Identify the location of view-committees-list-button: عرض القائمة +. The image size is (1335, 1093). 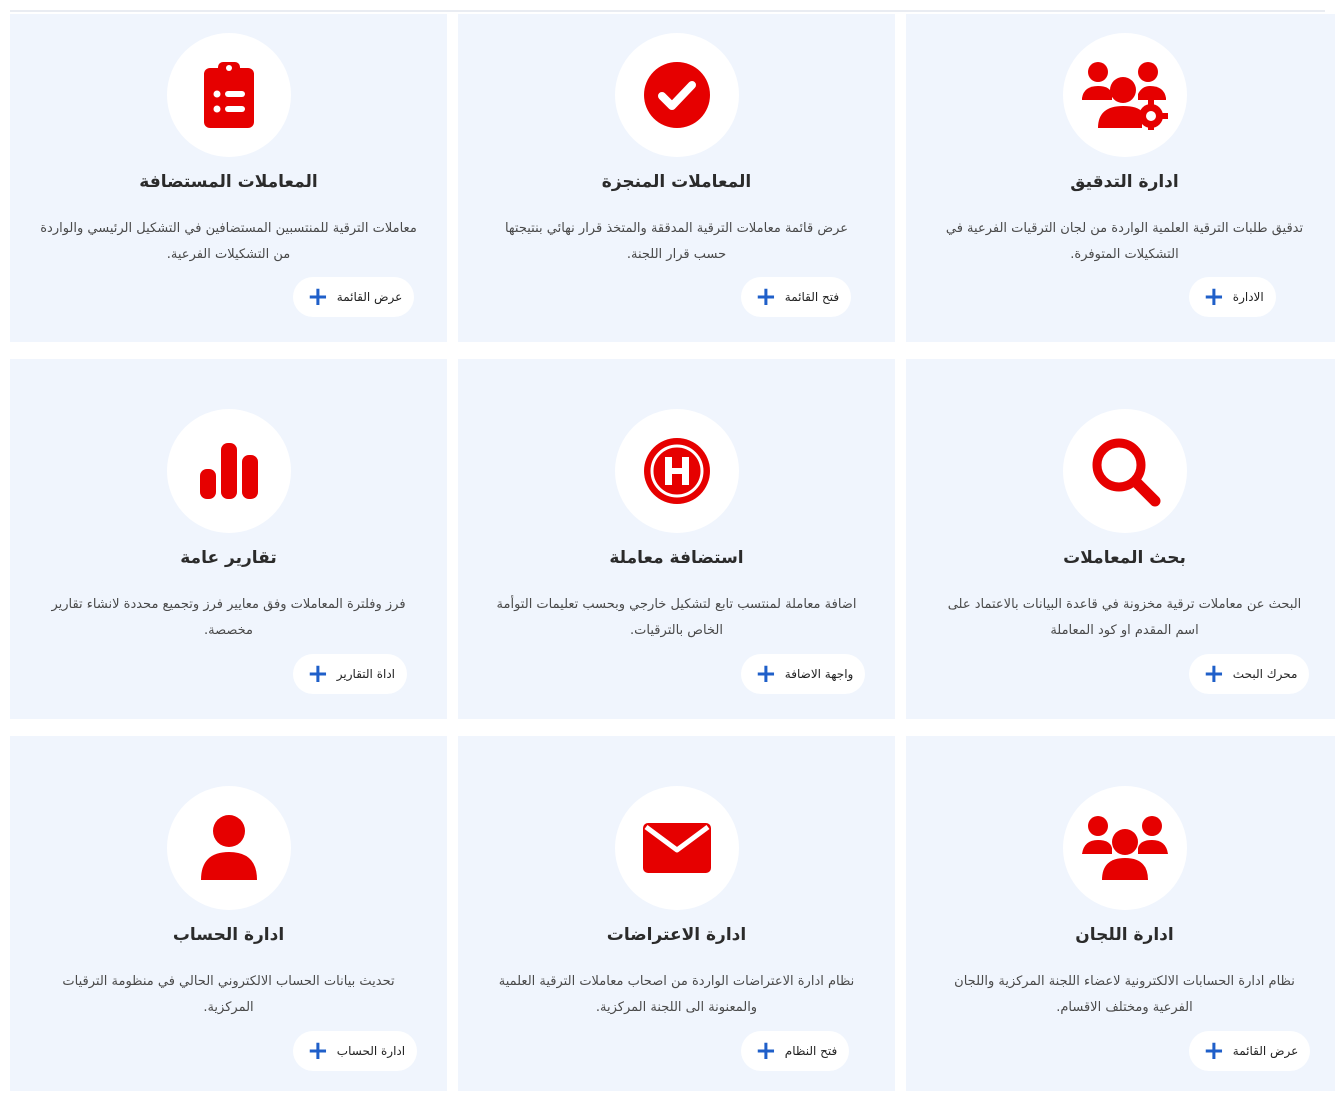
(1250, 1051).